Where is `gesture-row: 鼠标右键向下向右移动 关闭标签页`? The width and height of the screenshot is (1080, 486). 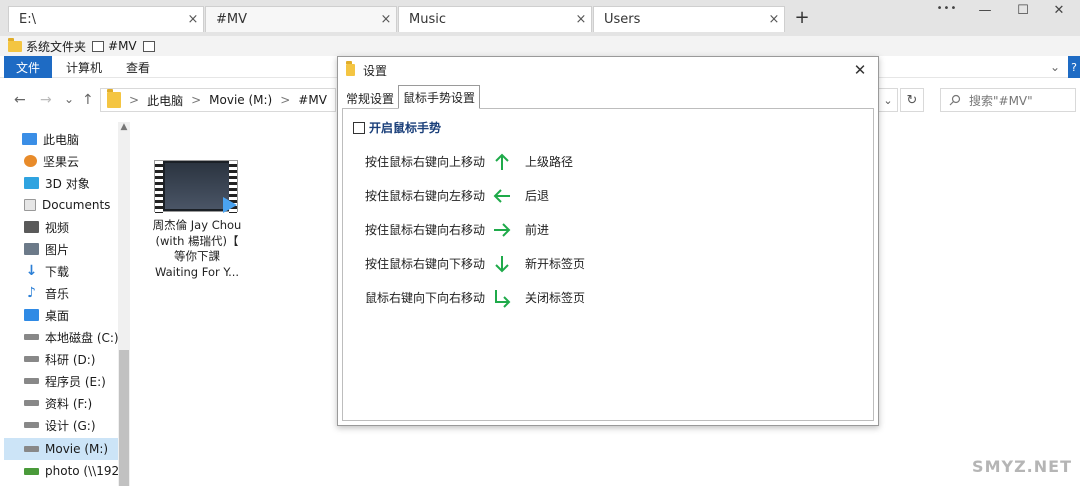
gesture-row: 鼠标右键向下向右移动 关闭标签页 is located at coordinates (605, 298).